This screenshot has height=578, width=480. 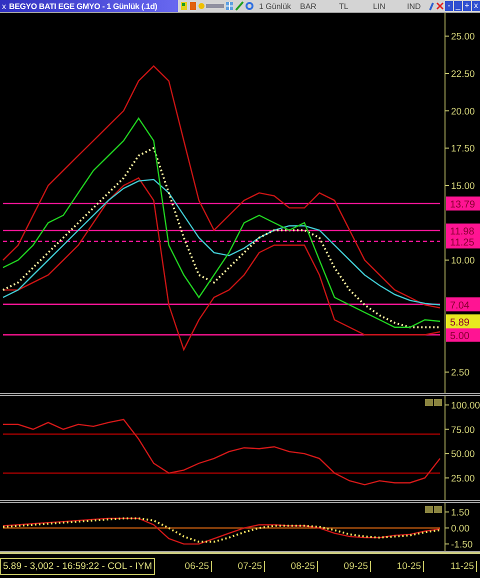 What do you see at coordinates (463, 454) in the screenshot?
I see `y-tick-label: 50.00` at bounding box center [463, 454].